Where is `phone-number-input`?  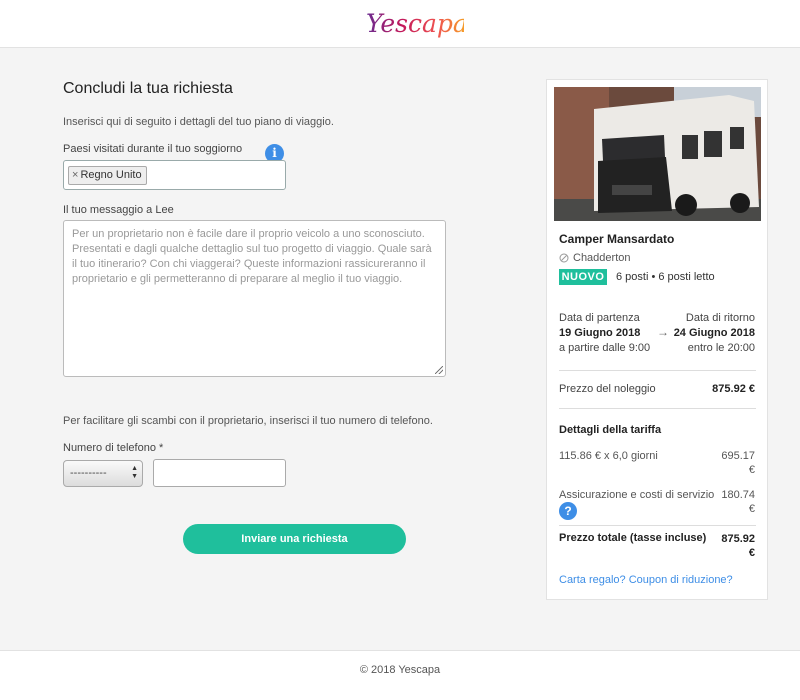 phone-number-input is located at coordinates (219, 473).